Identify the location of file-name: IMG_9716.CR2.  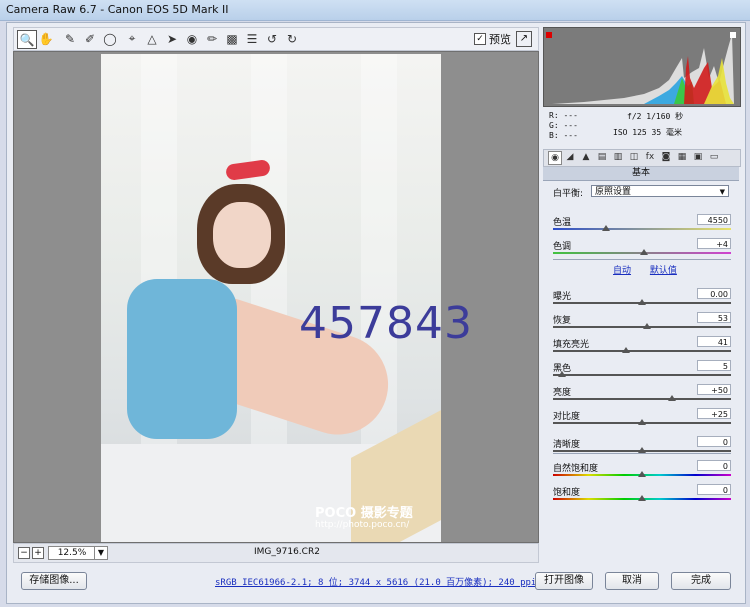
(287, 552).